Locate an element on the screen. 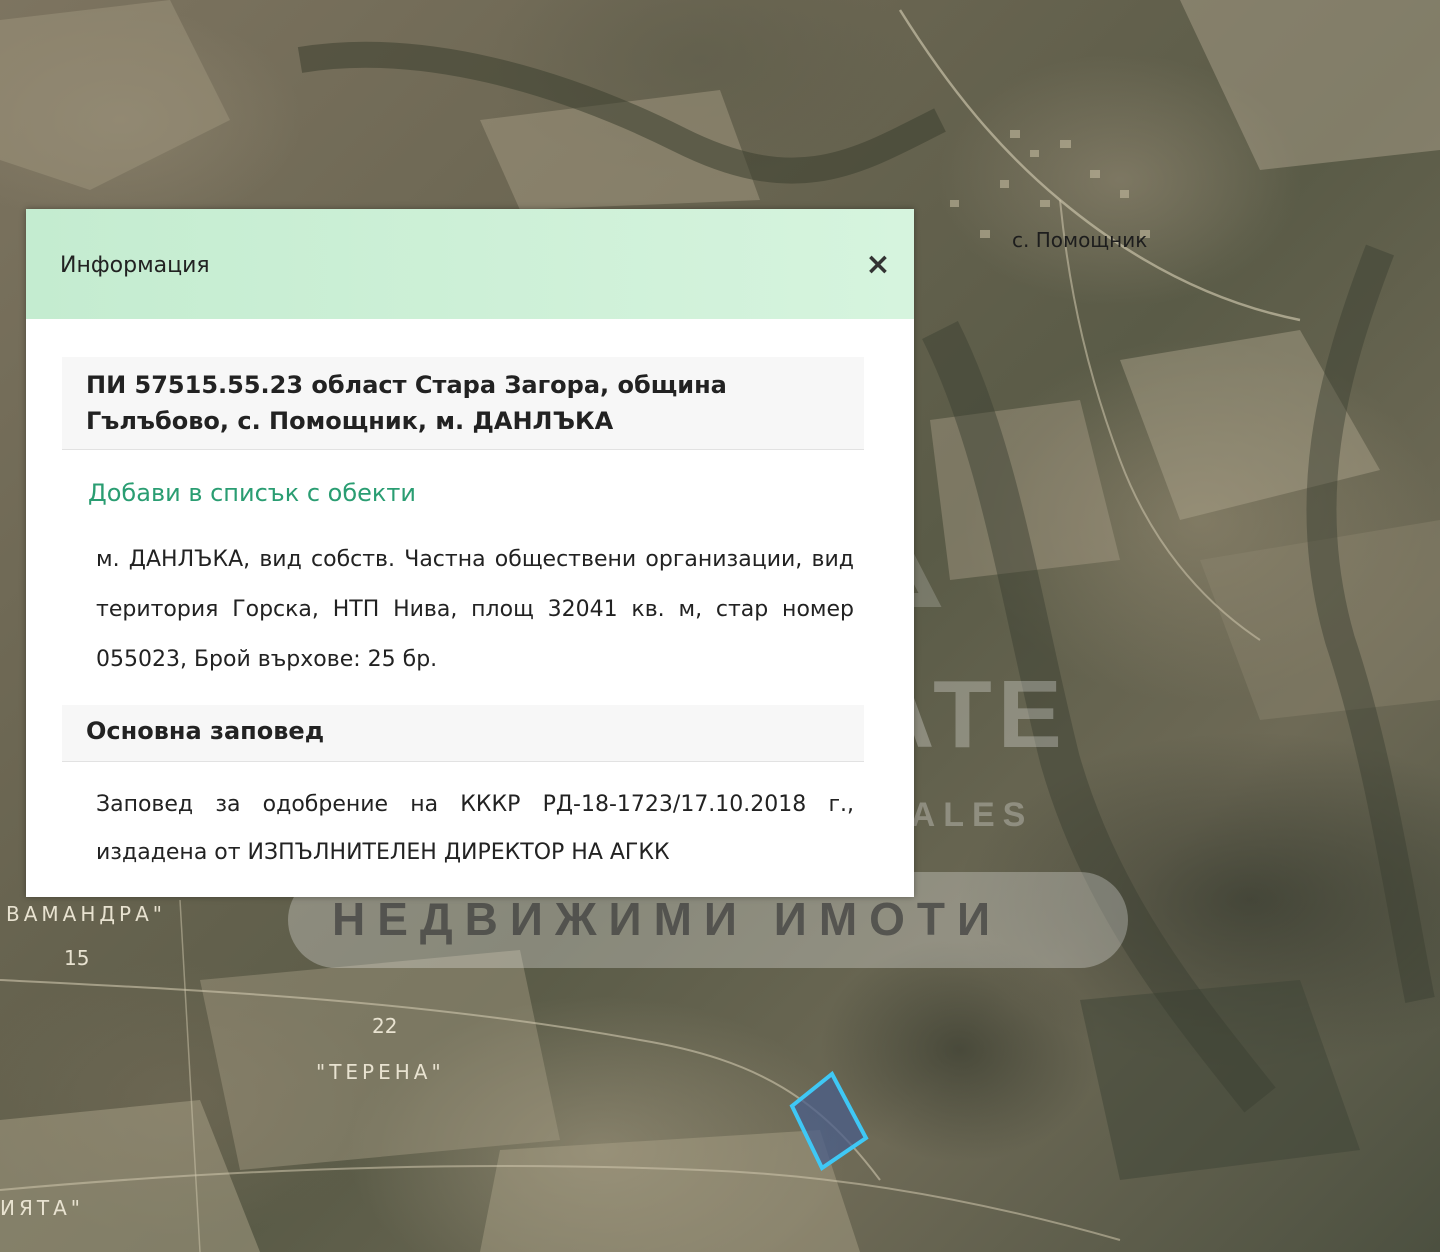 This screenshot has height=1252, width=1440. parcel-number-label: 15 is located at coordinates (77, 958).